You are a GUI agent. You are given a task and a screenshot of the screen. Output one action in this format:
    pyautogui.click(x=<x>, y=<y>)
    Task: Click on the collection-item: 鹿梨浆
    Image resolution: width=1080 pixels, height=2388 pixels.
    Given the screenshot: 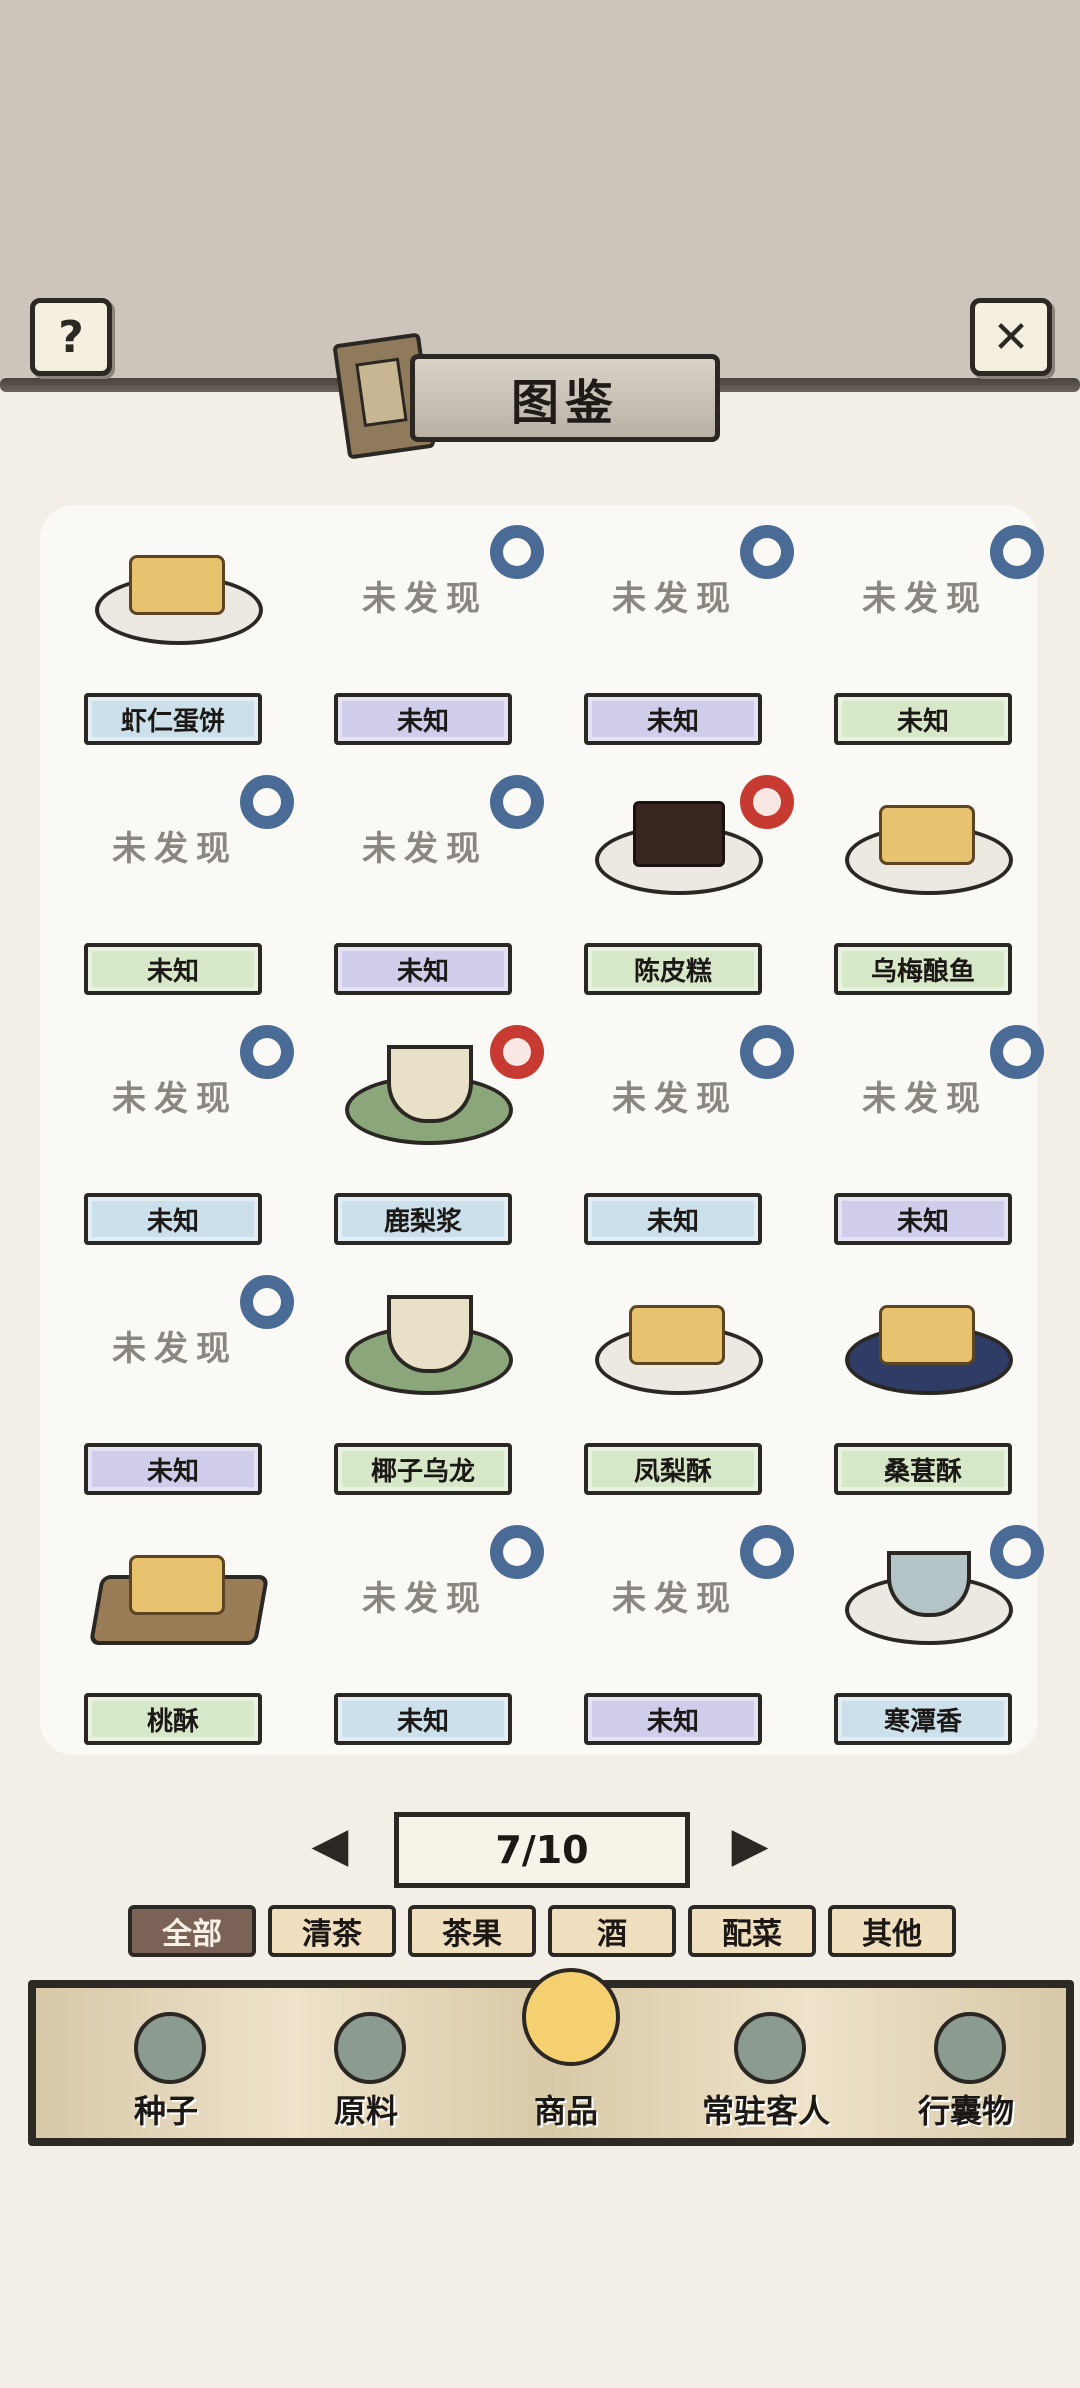 What is the action you would take?
    pyautogui.click(x=425, y=1140)
    